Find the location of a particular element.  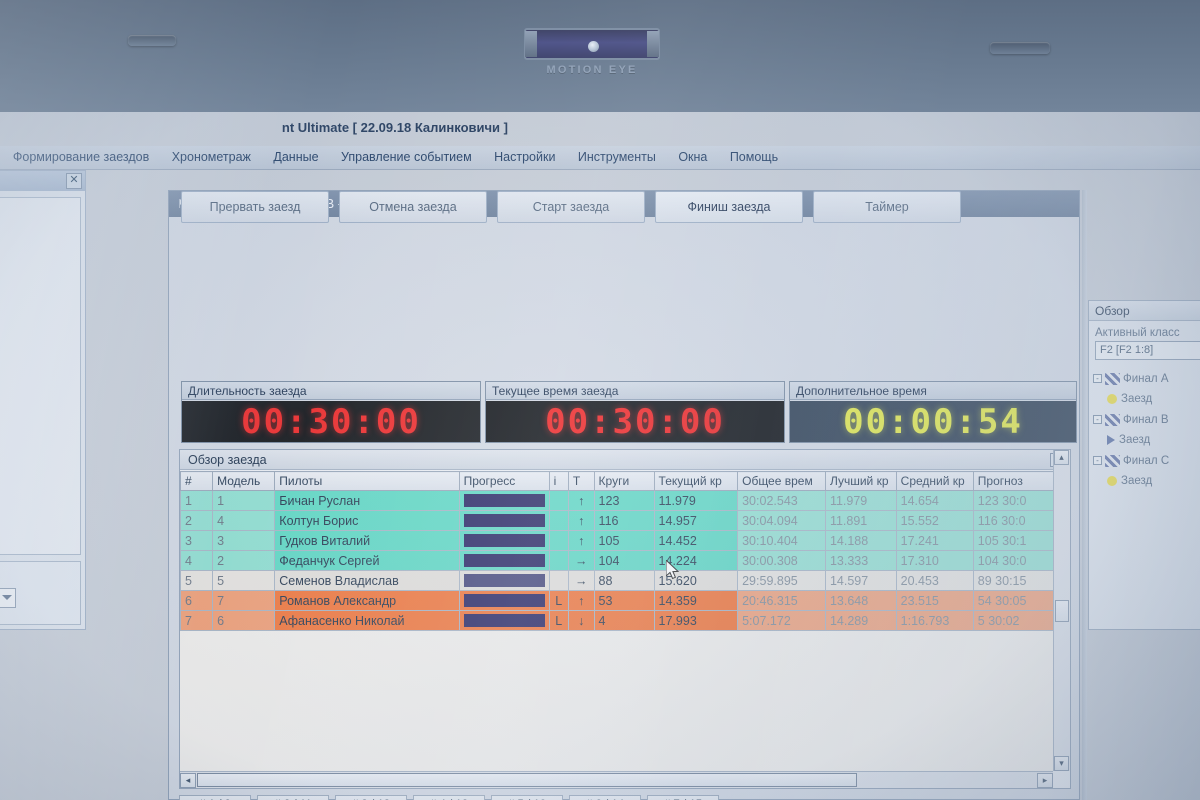

table-horizontal-scrollbar: ◂ ▸ is located at coordinates (616, 779).